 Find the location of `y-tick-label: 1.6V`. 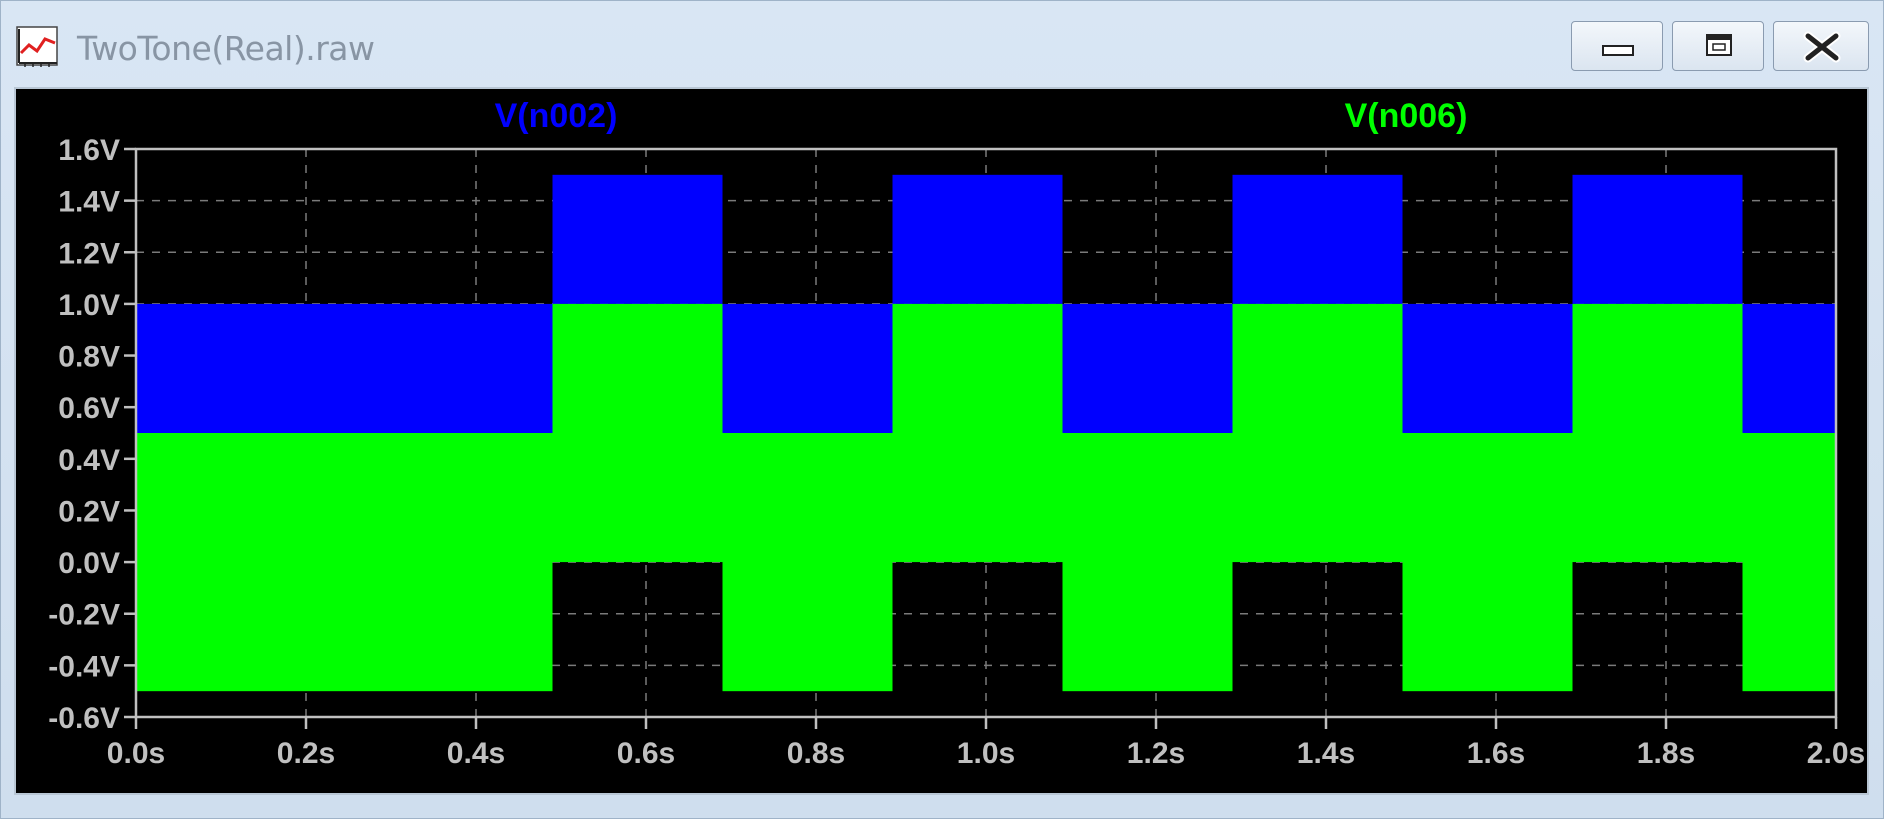

y-tick-label: 1.6V is located at coordinates (89, 150).